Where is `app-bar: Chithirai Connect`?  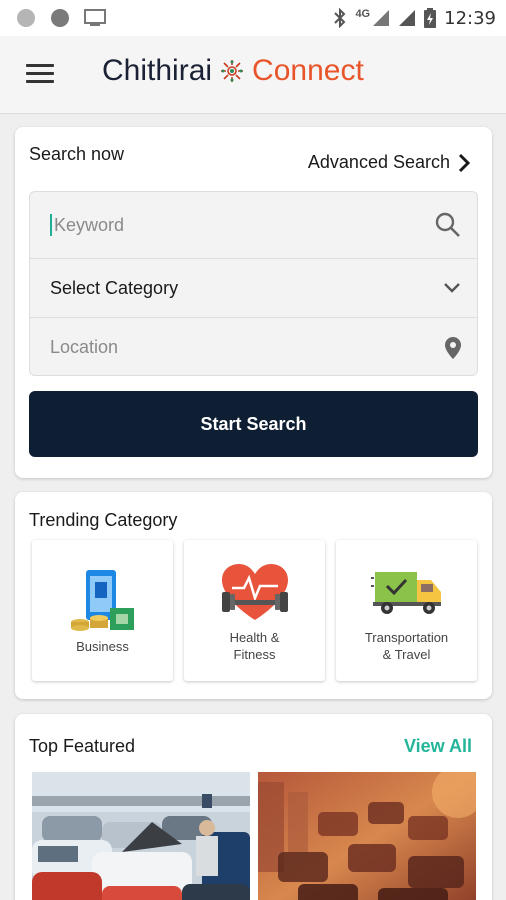
app-bar: Chithirai Connect is located at coordinates (253, 75).